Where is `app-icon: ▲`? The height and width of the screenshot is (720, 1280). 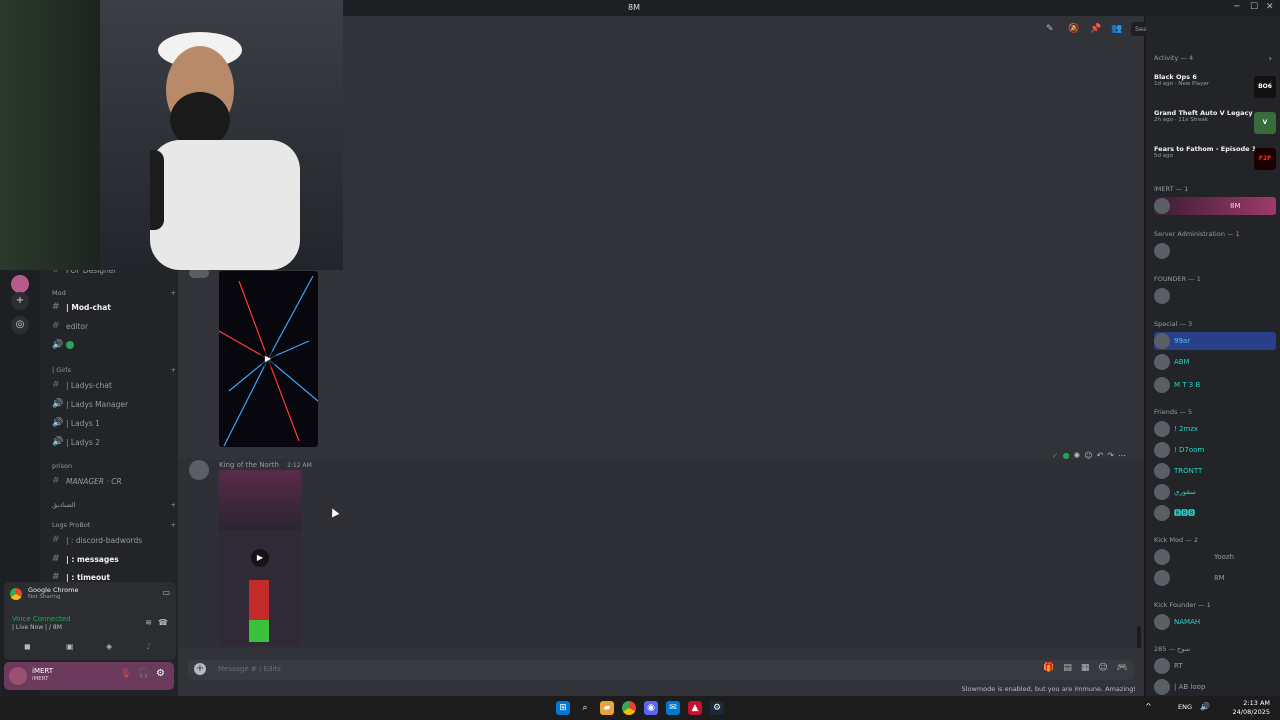 app-icon: ▲ is located at coordinates (695, 708).